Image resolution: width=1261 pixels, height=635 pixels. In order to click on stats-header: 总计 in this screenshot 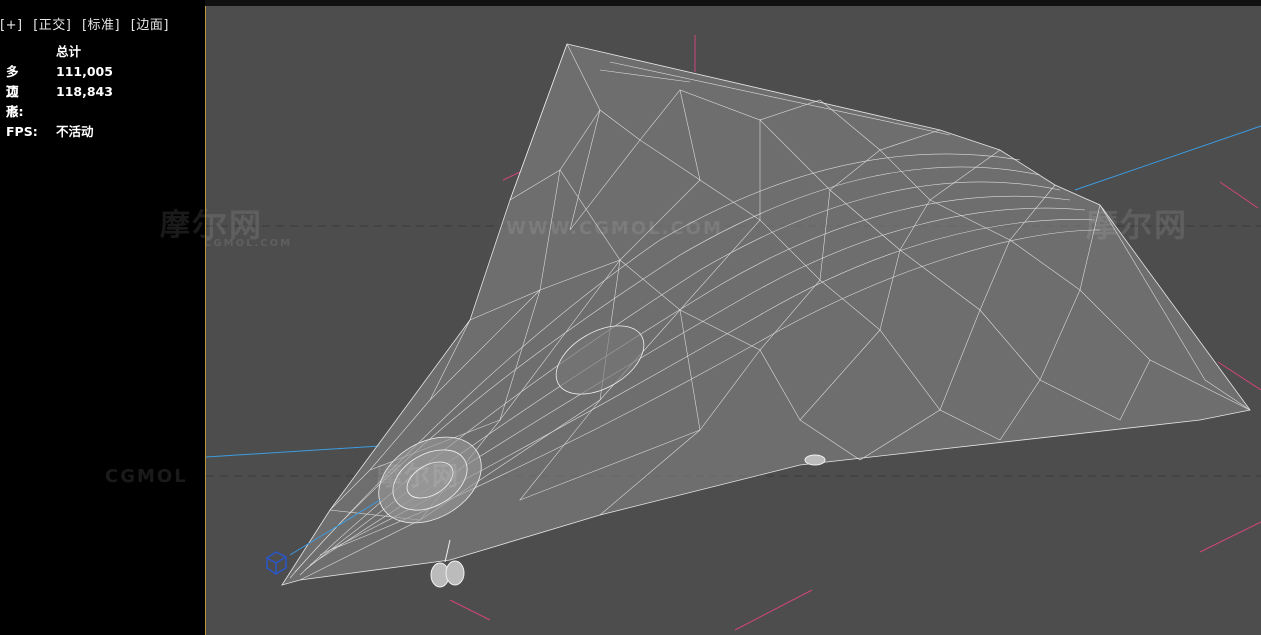, I will do `click(69, 51)`.